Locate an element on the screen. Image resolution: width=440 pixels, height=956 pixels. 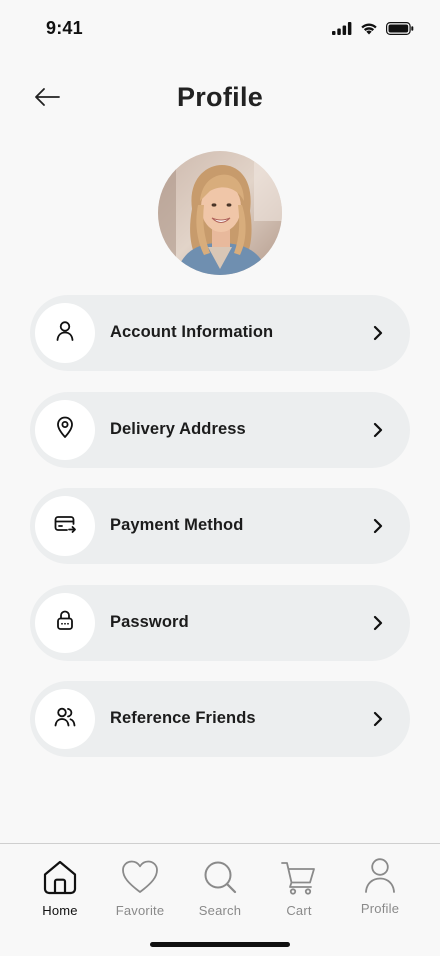
cart-icon is located at coordinates (299, 879).